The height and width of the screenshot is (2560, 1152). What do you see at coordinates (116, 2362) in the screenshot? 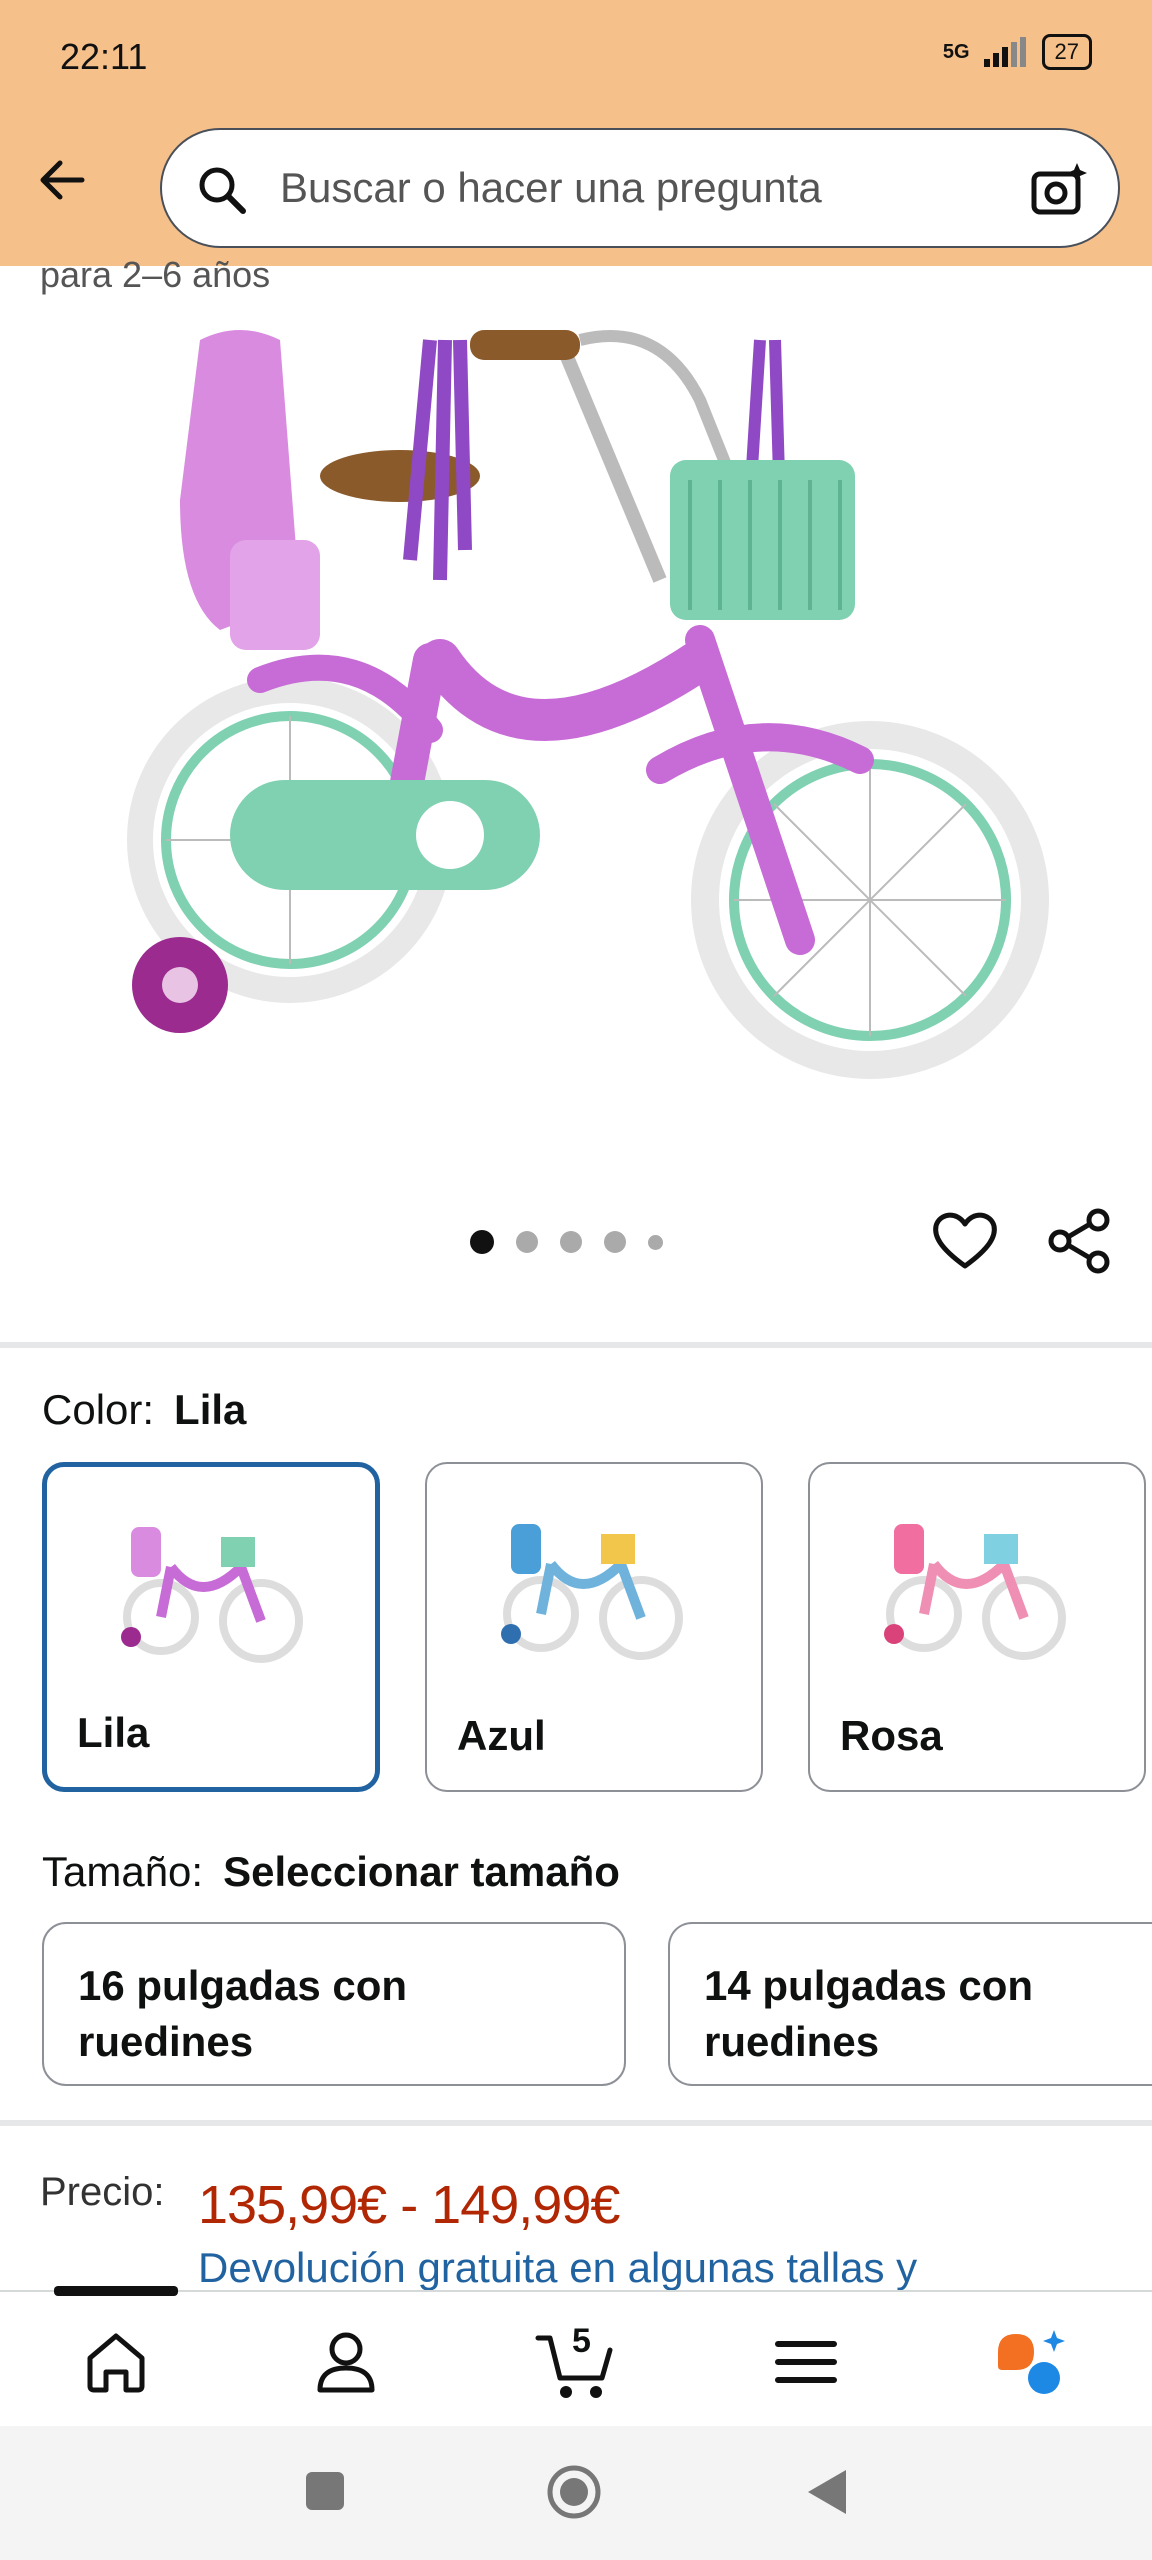
I see `home-icon` at bounding box center [116, 2362].